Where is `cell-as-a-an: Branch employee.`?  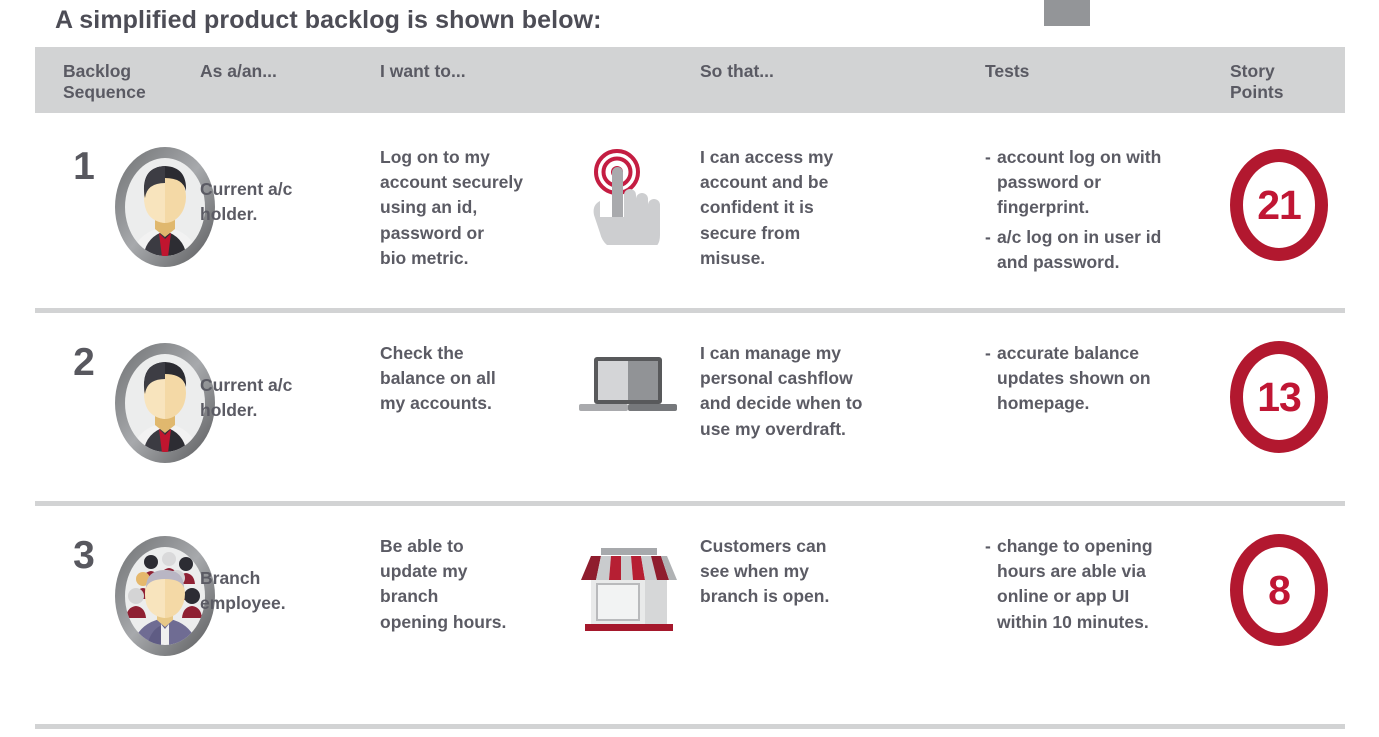
cell-as-a-an: Branch employee. is located at coordinates (290, 615).